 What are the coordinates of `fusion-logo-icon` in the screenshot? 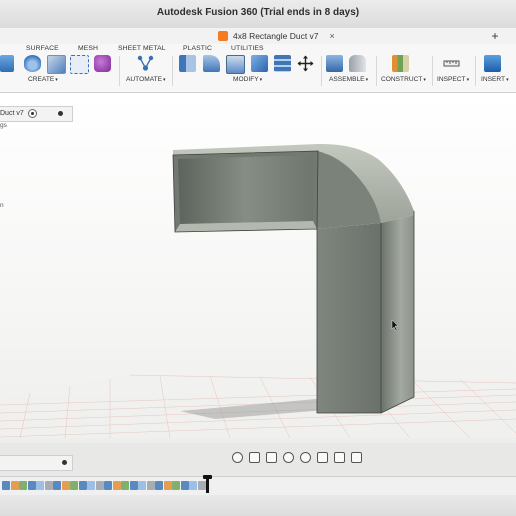 It's located at (223, 36).